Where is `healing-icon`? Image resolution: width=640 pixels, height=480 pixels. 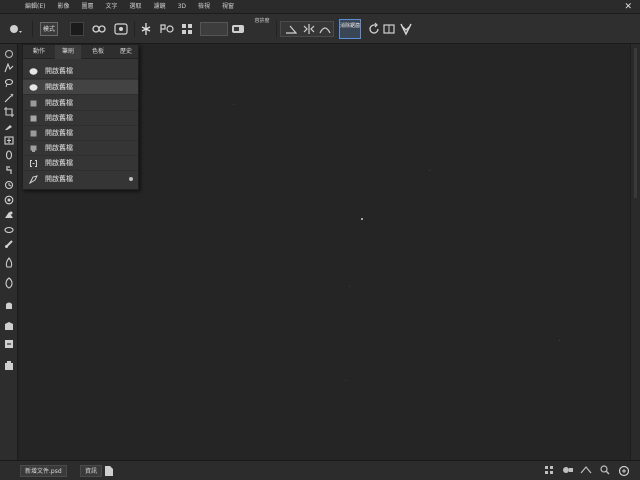 healing-icon is located at coordinates (9, 140).